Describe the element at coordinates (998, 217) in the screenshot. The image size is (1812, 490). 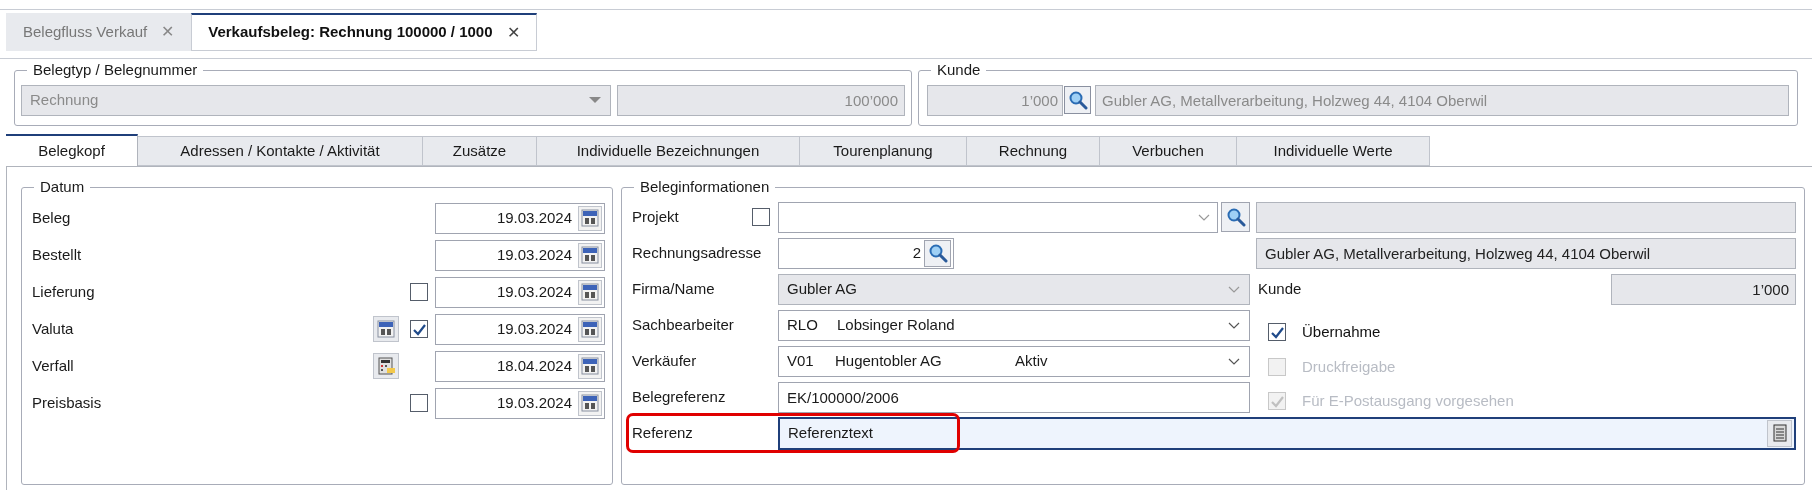
I see `dropdown-field` at that location.